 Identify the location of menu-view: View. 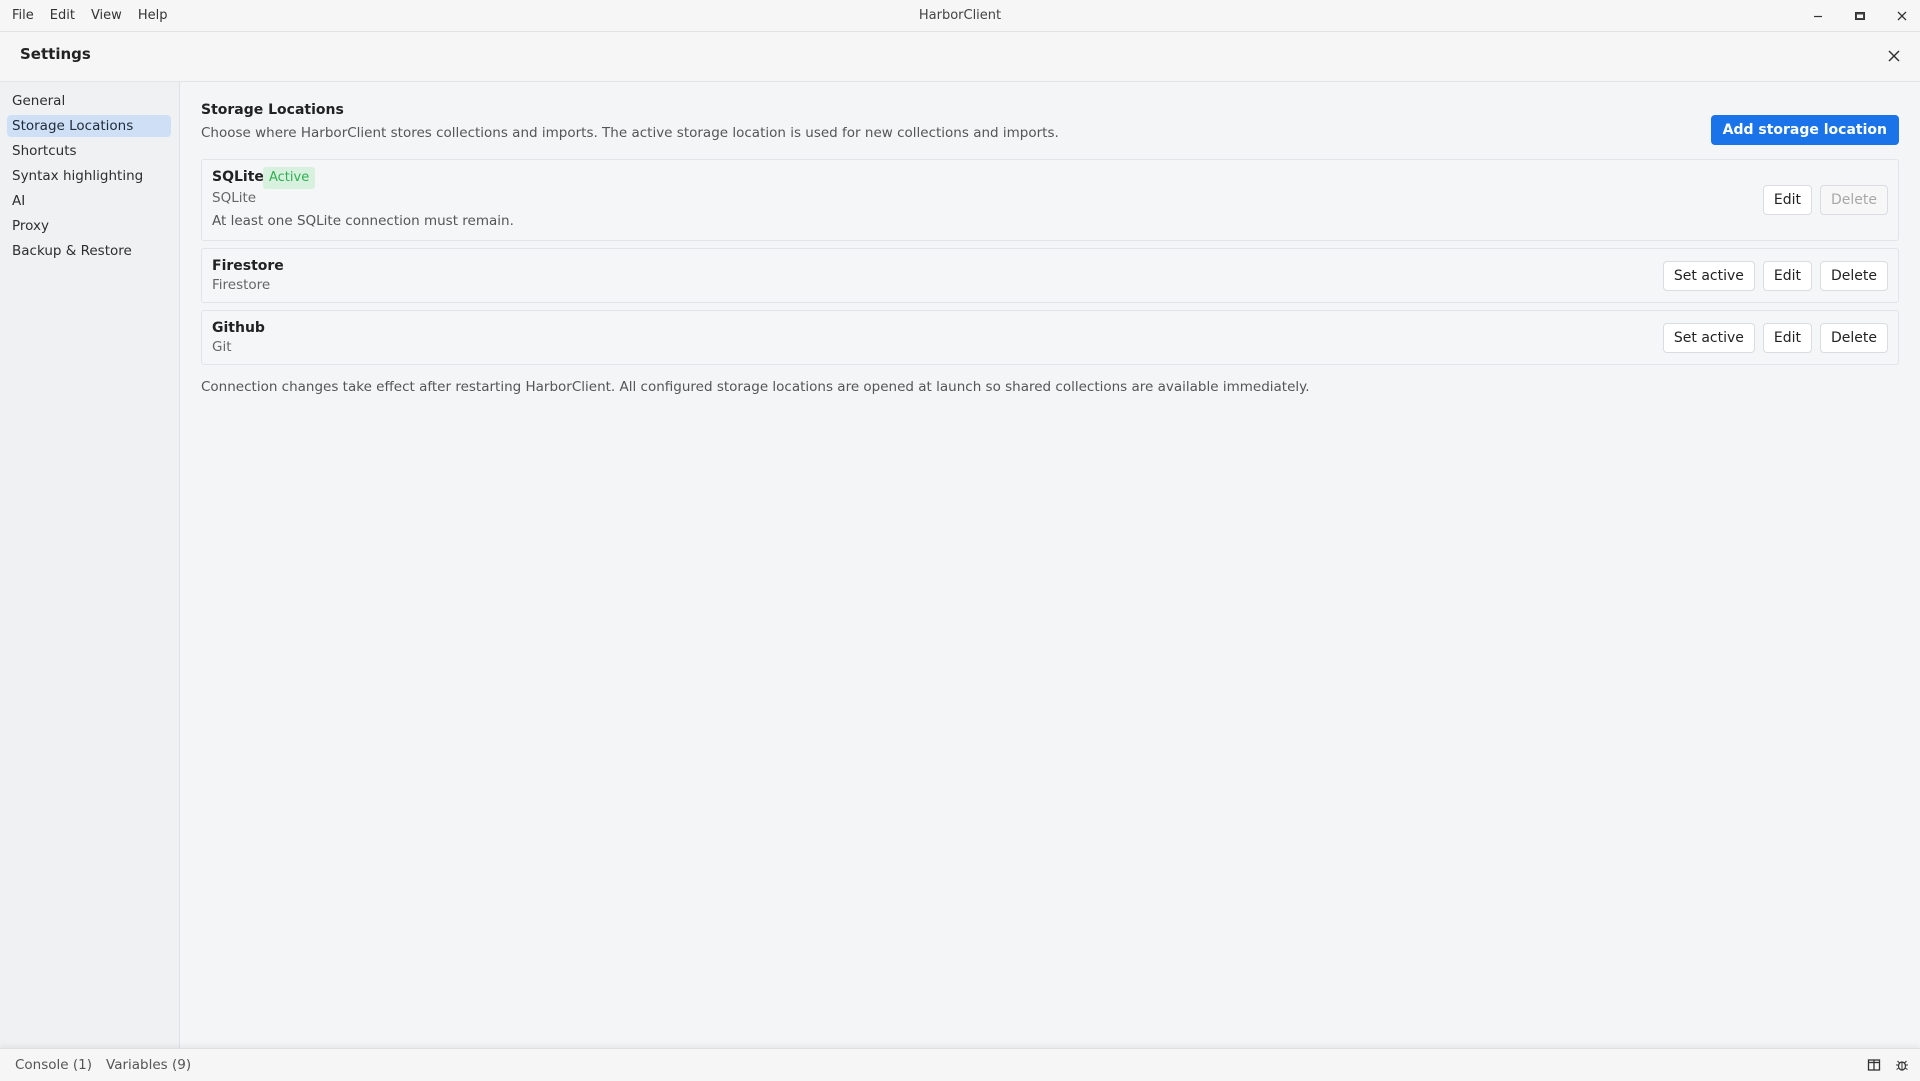
(106, 15).